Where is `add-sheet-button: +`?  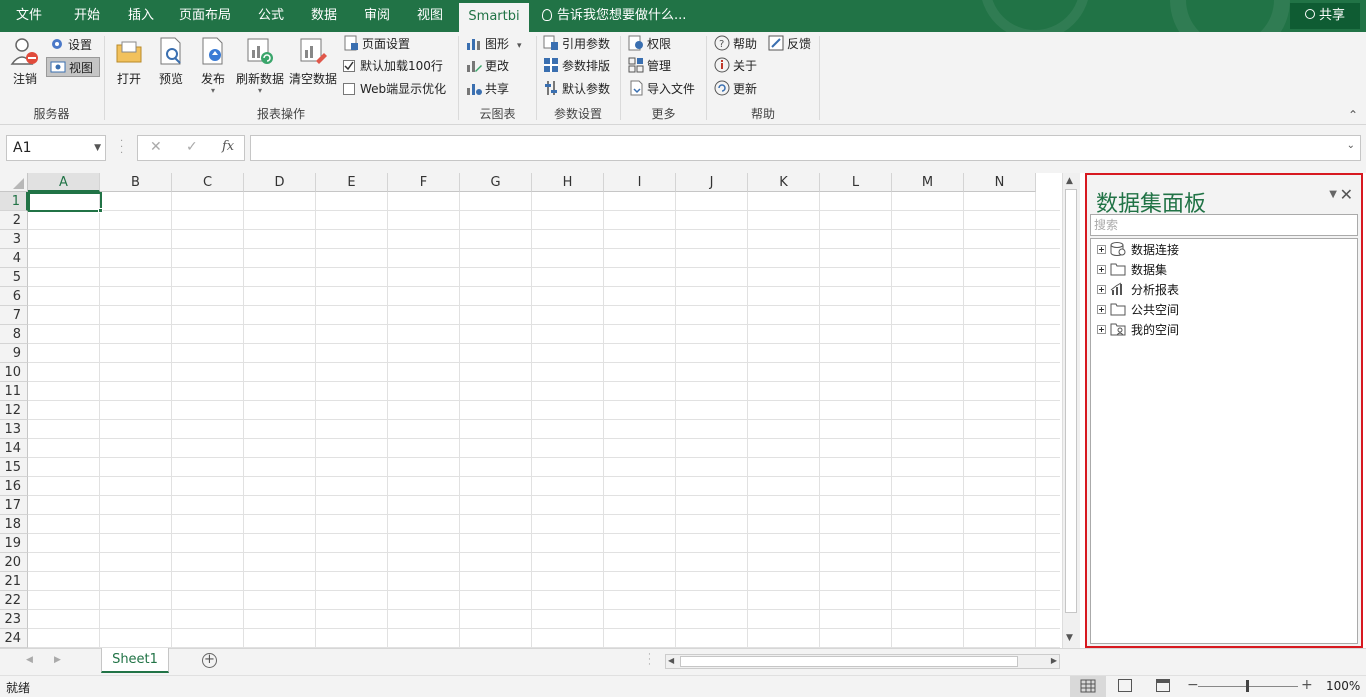 add-sheet-button: + is located at coordinates (209, 660).